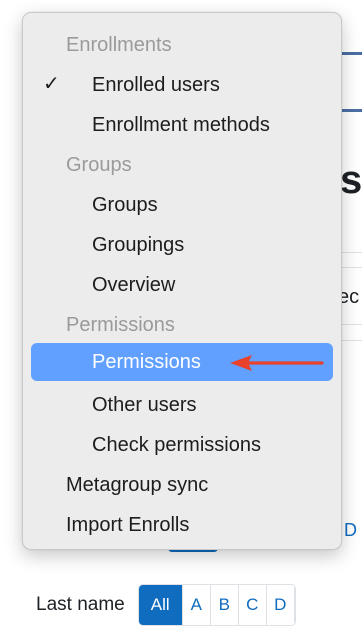 The width and height of the screenshot is (362, 626). What do you see at coordinates (134, 284) in the screenshot?
I see `menu-item-label: Overview` at bounding box center [134, 284].